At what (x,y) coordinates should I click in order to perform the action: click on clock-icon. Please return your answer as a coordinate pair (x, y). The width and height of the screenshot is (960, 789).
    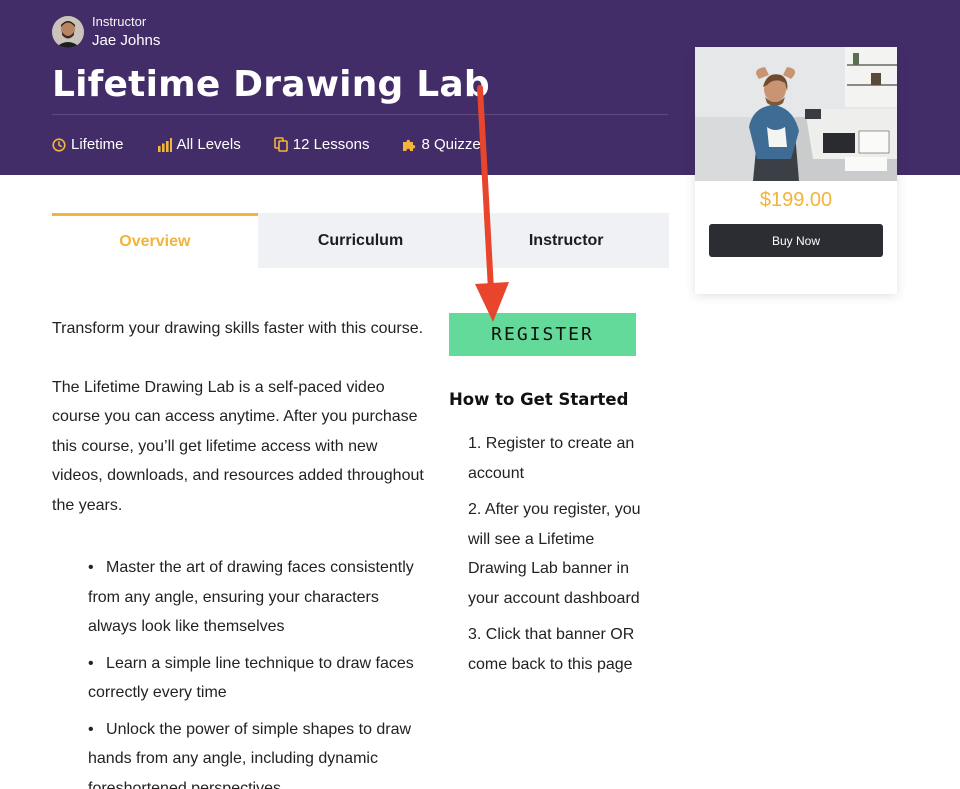
    Looking at the image, I should click on (59, 144).